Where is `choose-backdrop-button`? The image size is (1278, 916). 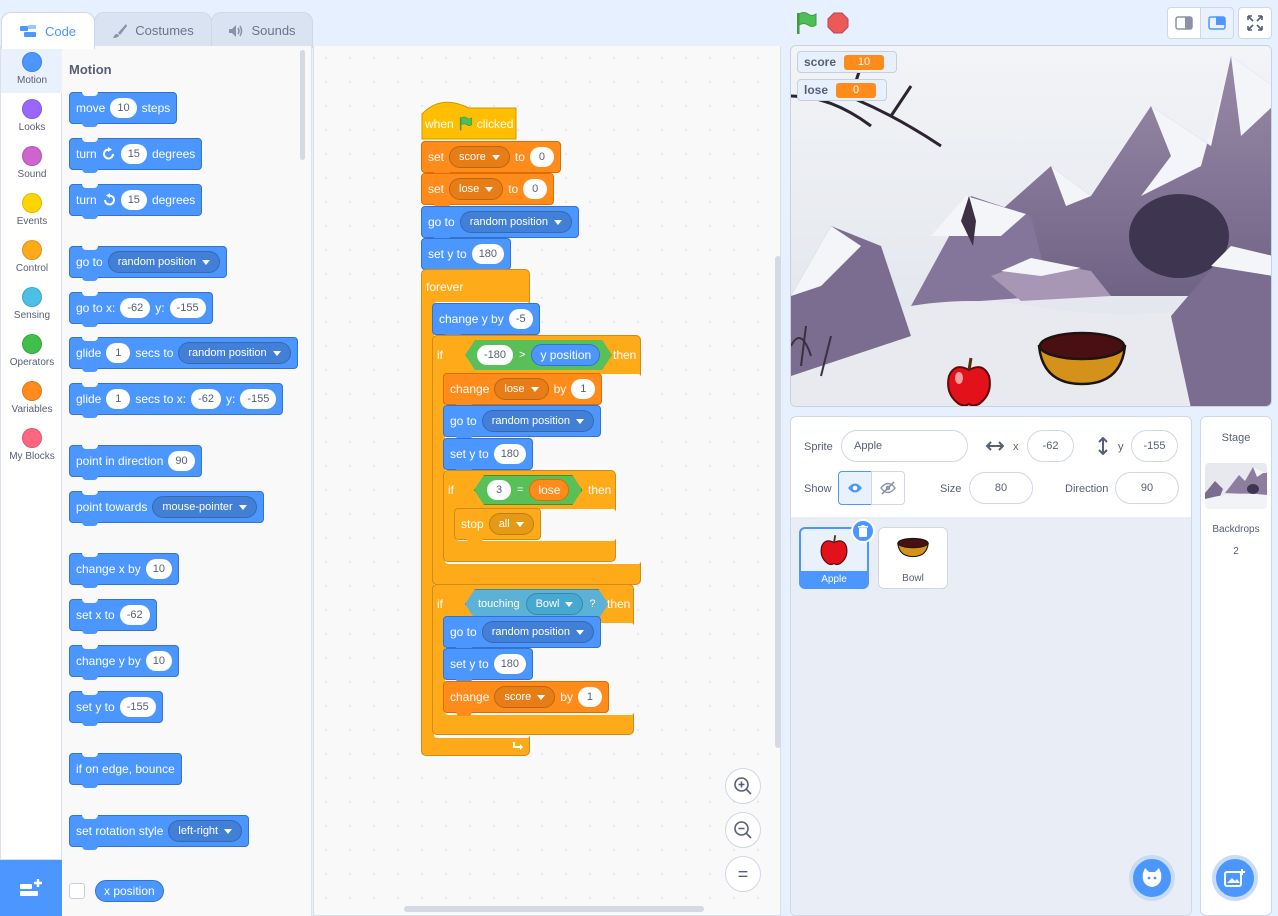 choose-backdrop-button is located at coordinates (1235, 878).